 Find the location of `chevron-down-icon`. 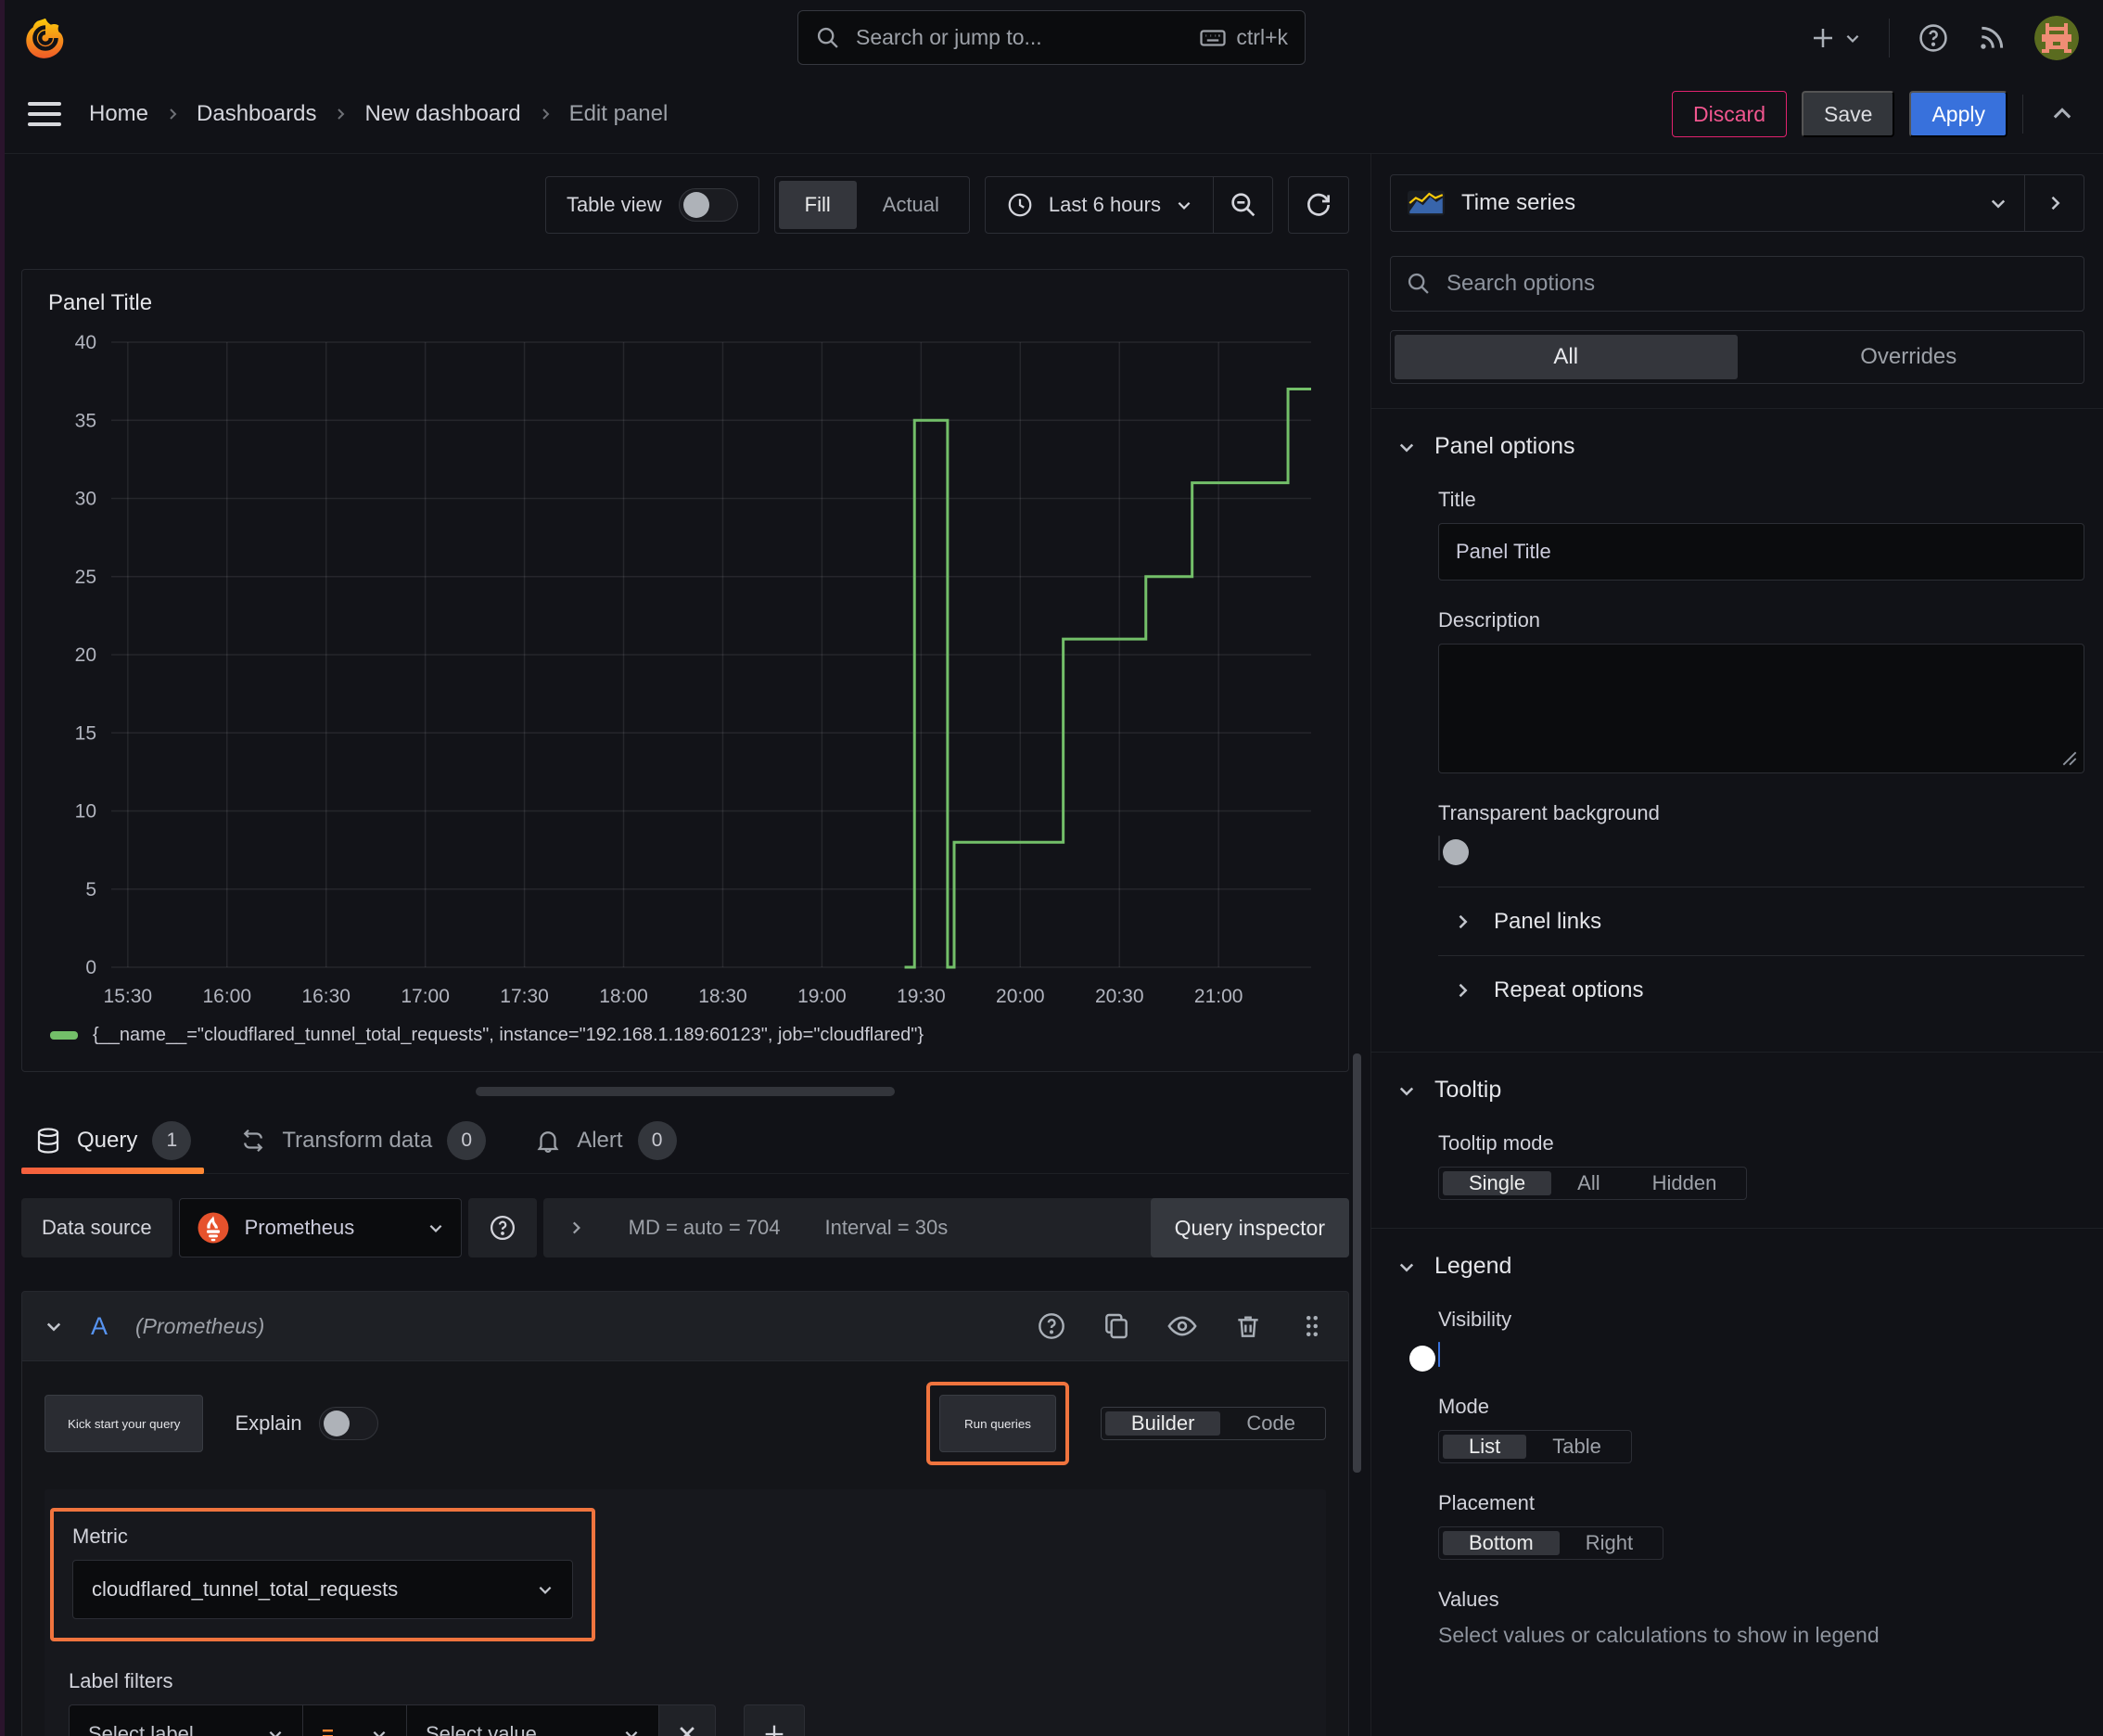

chevron-down-icon is located at coordinates (1406, 448).